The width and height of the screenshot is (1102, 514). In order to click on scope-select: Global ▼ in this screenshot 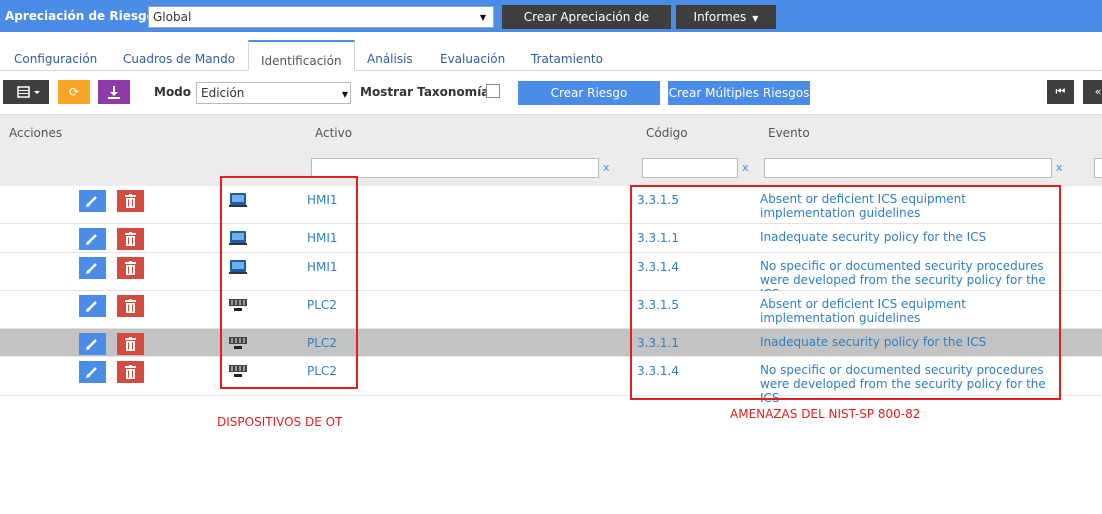, I will do `click(321, 17)`.